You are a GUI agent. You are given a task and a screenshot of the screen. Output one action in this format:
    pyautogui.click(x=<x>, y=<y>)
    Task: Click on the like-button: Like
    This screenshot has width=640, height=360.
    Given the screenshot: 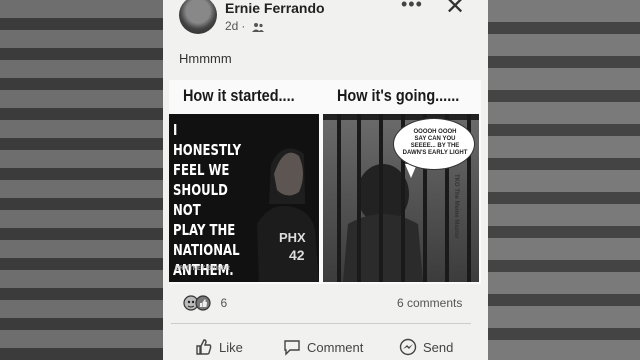 What is the action you would take?
    pyautogui.click(x=219, y=347)
    